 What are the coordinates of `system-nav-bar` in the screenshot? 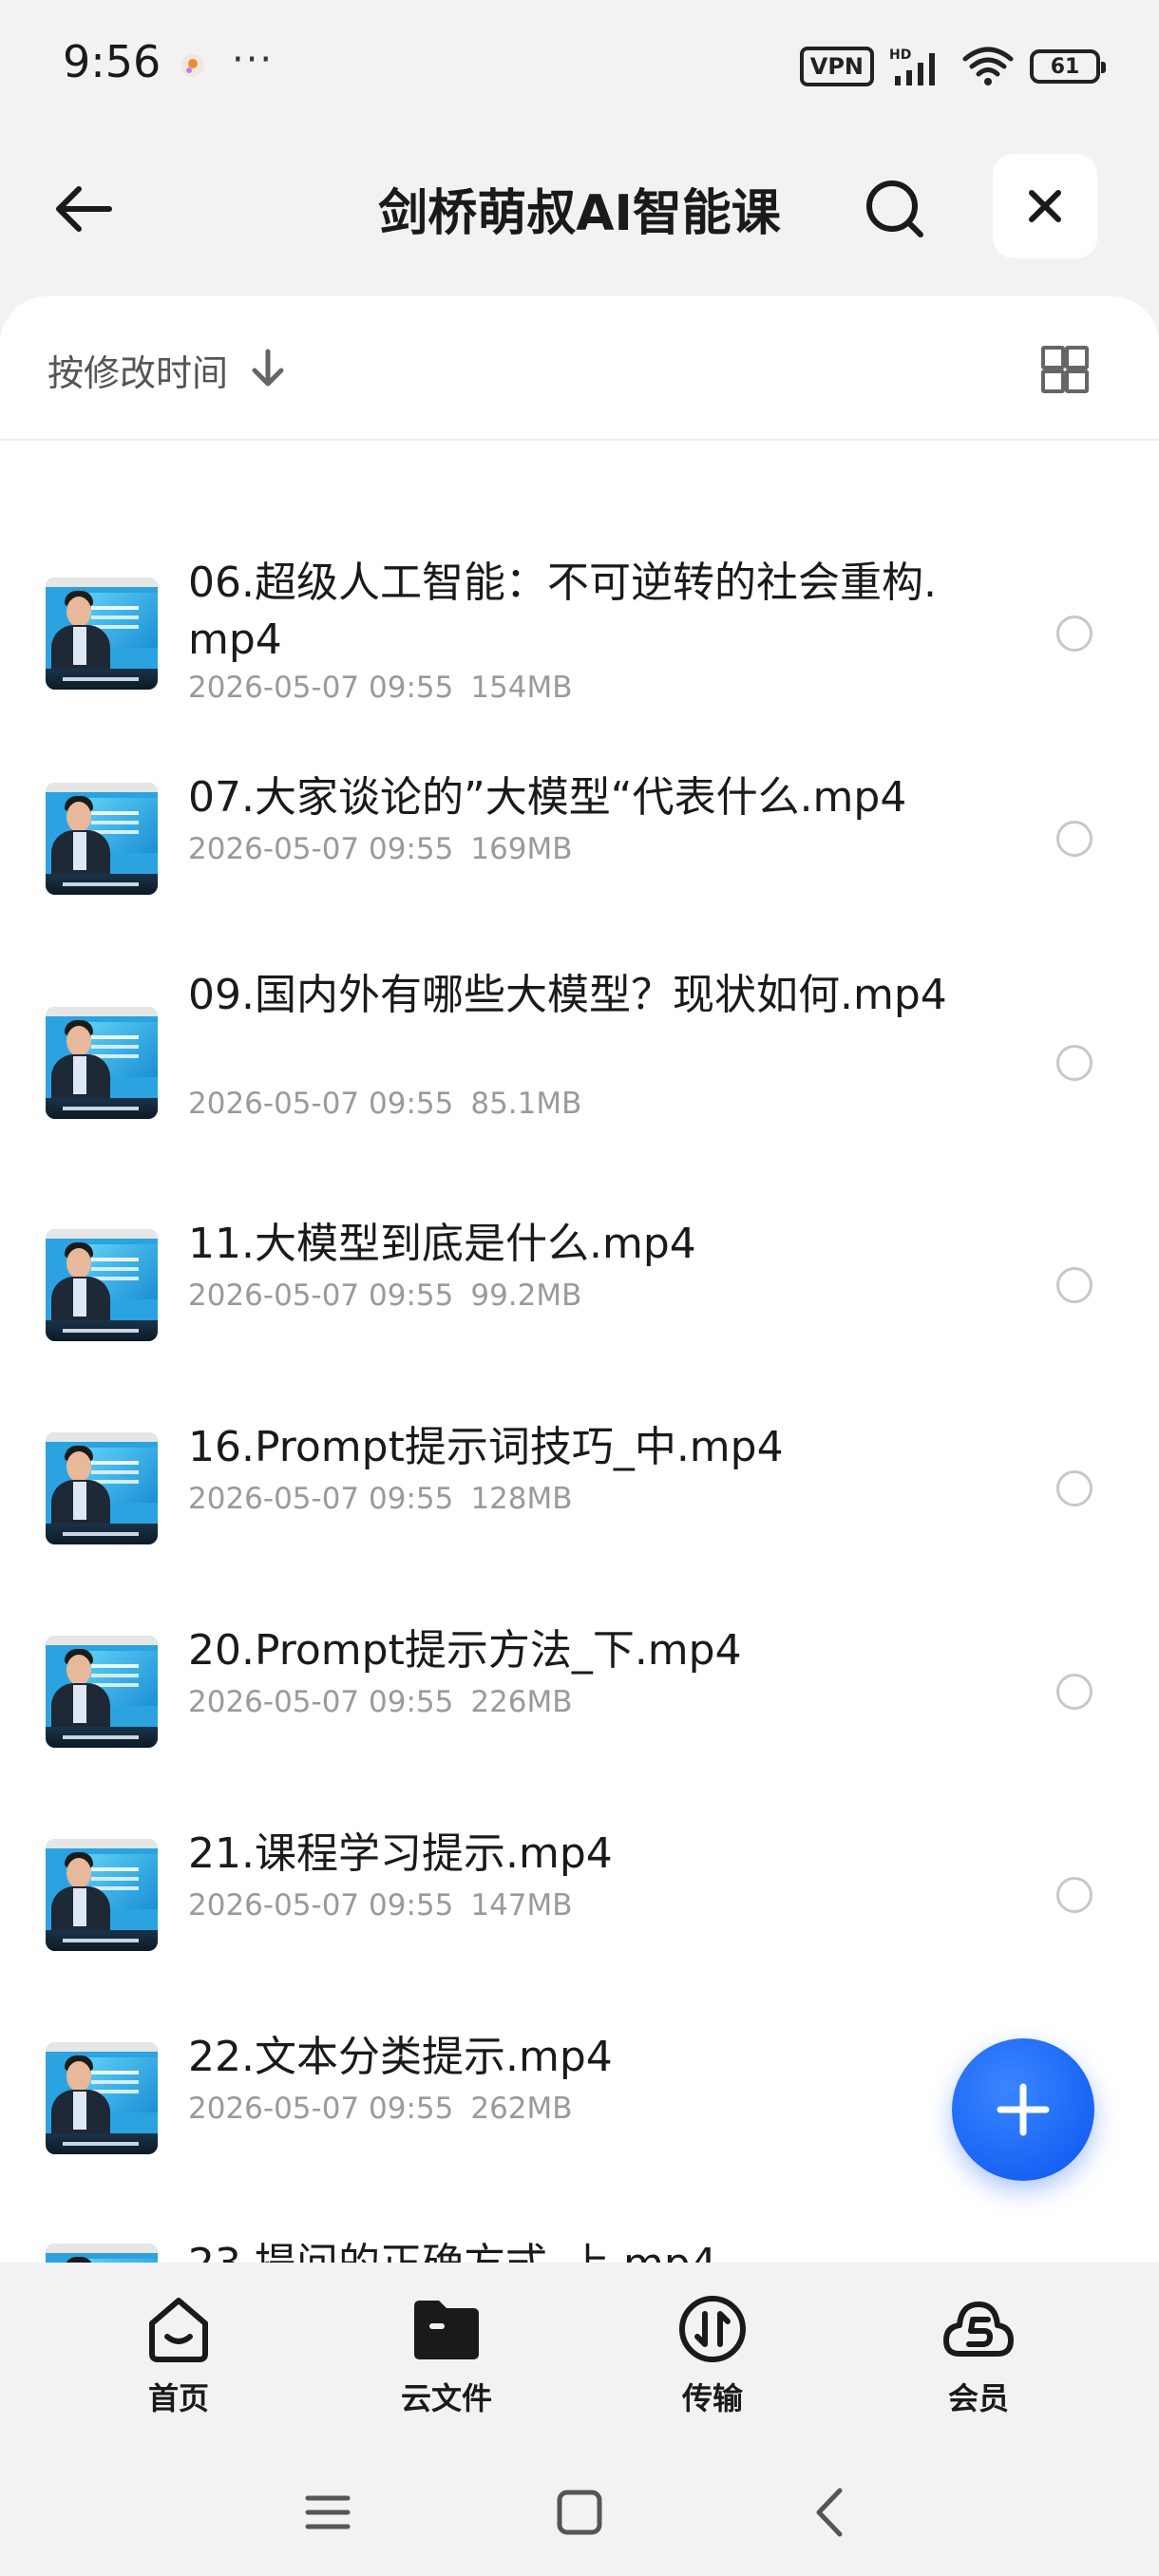 It's located at (579, 2513).